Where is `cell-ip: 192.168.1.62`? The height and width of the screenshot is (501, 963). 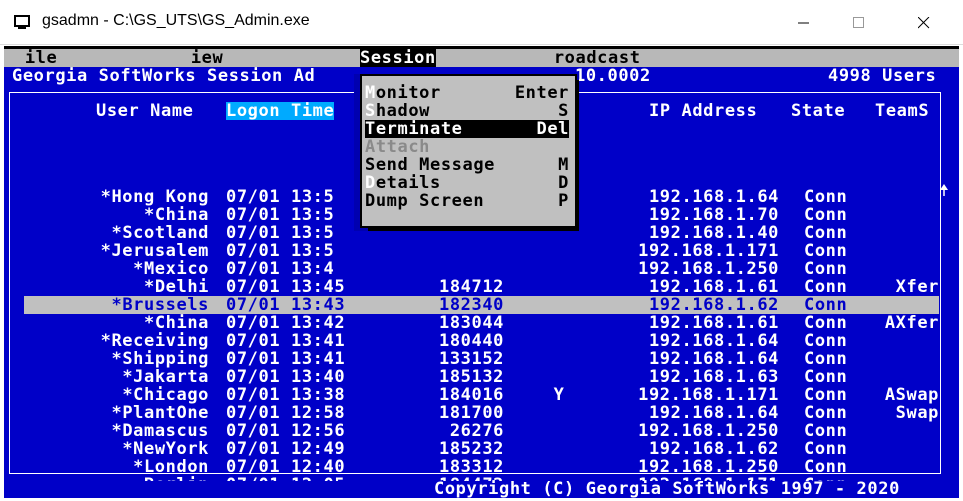 cell-ip: 192.168.1.62 is located at coordinates (713, 305).